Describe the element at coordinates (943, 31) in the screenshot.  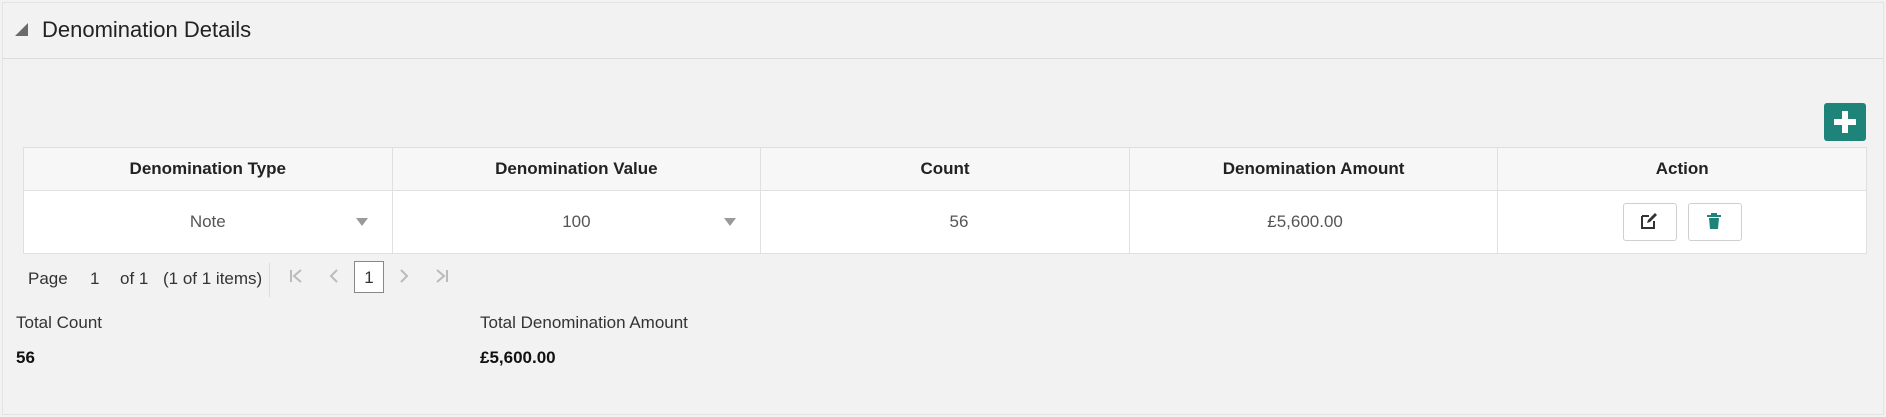
I see `section-header: Denomination Details` at that location.